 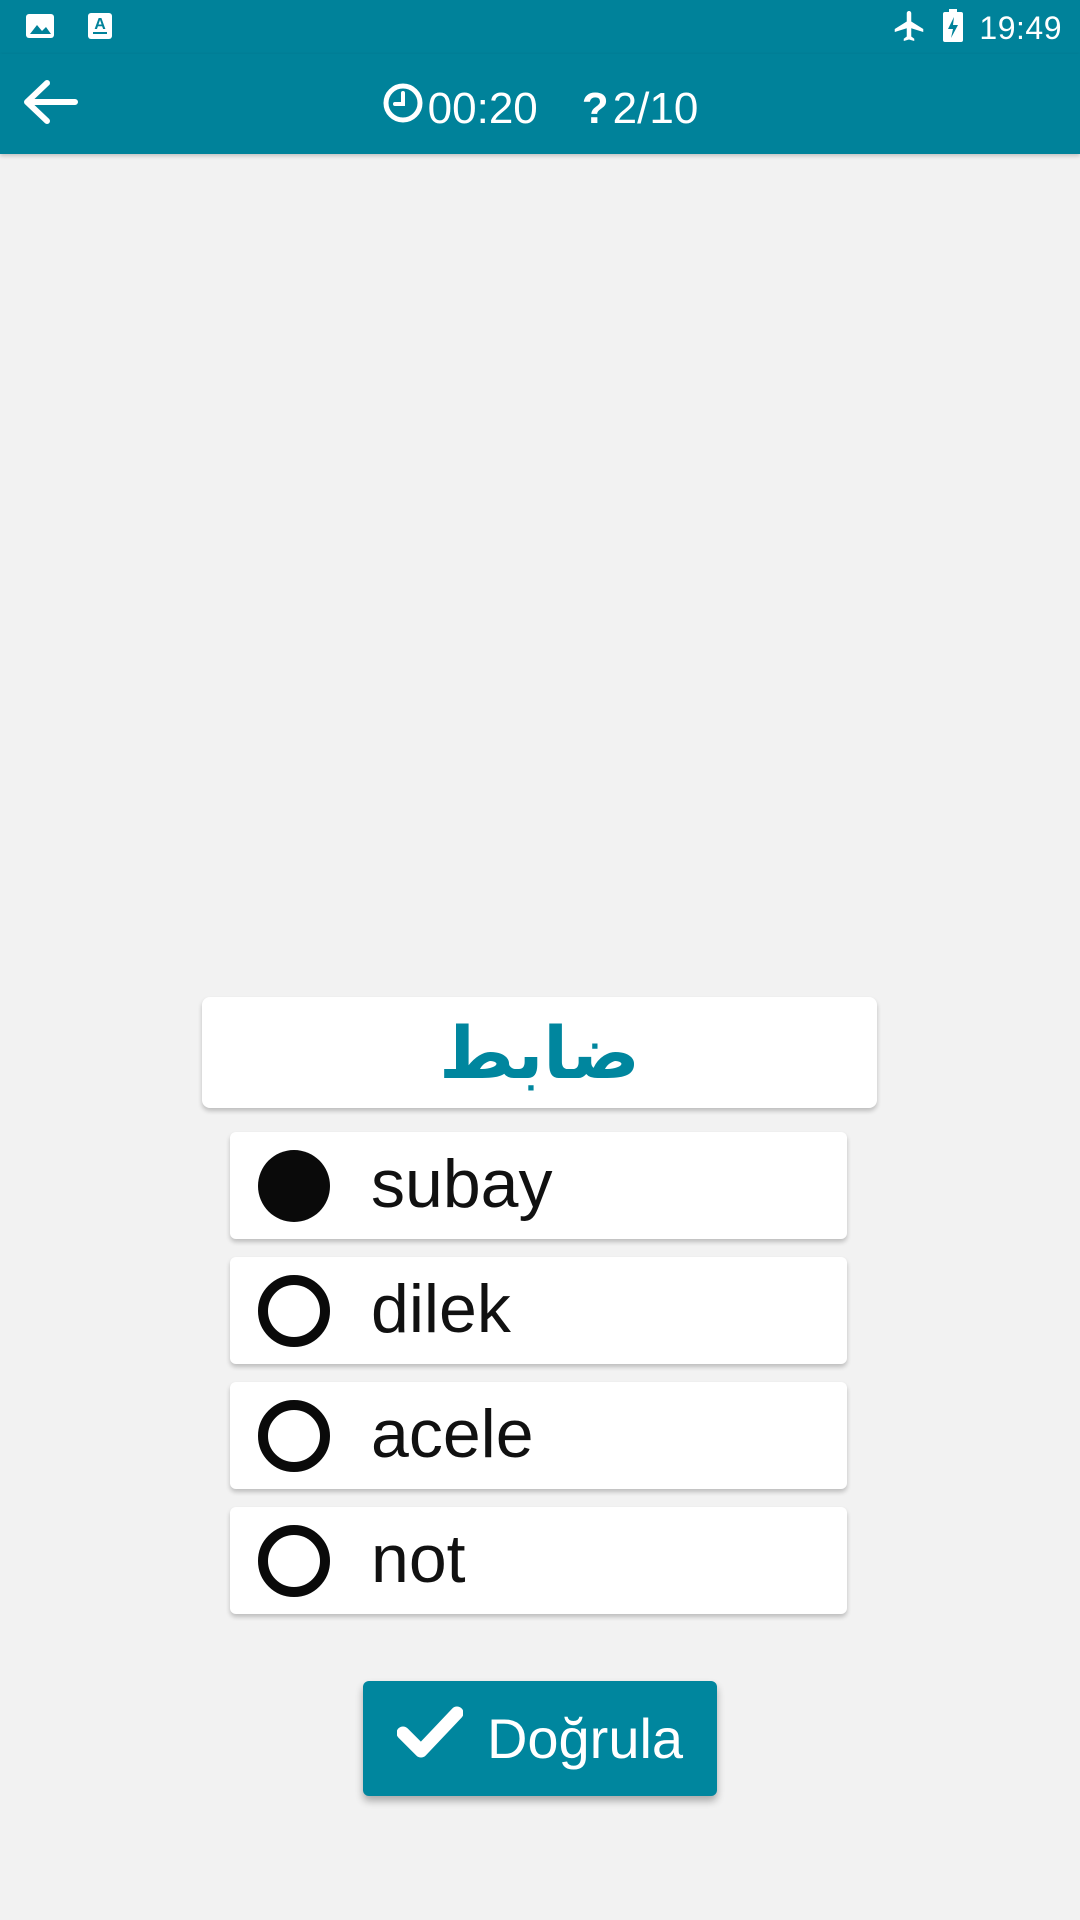 I want to click on timer: 00:20, so click(x=460, y=108).